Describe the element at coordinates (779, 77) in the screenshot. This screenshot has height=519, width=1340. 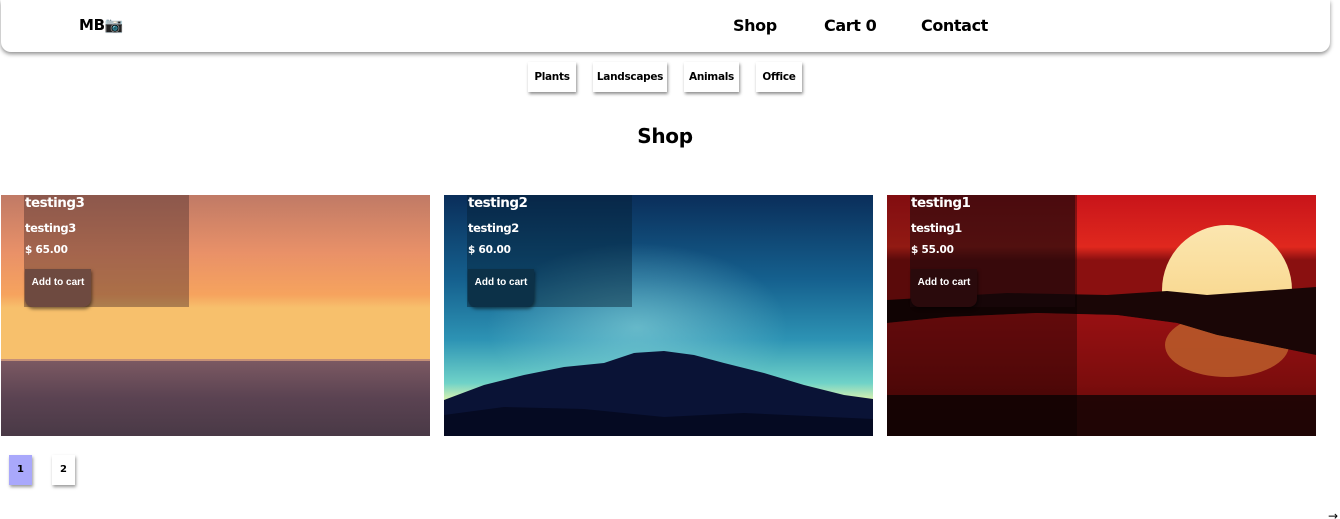
I see `category-office-button: Office` at that location.